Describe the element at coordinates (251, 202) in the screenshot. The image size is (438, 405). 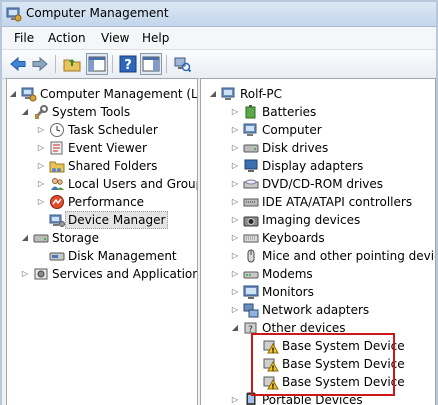
I see `ide-controller-icon` at that location.